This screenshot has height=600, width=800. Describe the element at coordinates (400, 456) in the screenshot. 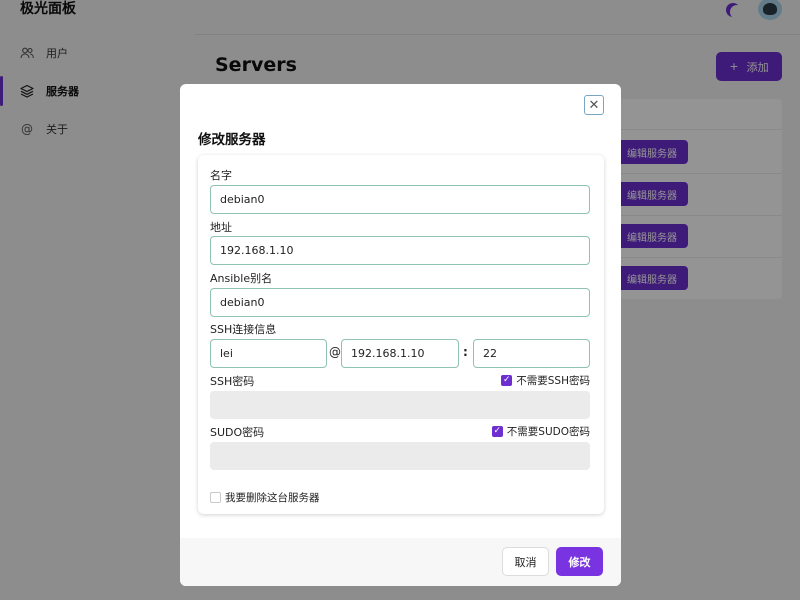

I see `sudo-password-field` at that location.